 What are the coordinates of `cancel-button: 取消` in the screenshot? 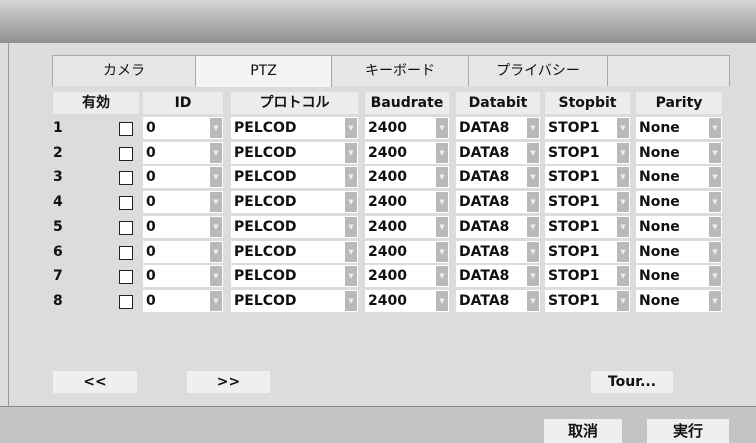 It's located at (583, 431).